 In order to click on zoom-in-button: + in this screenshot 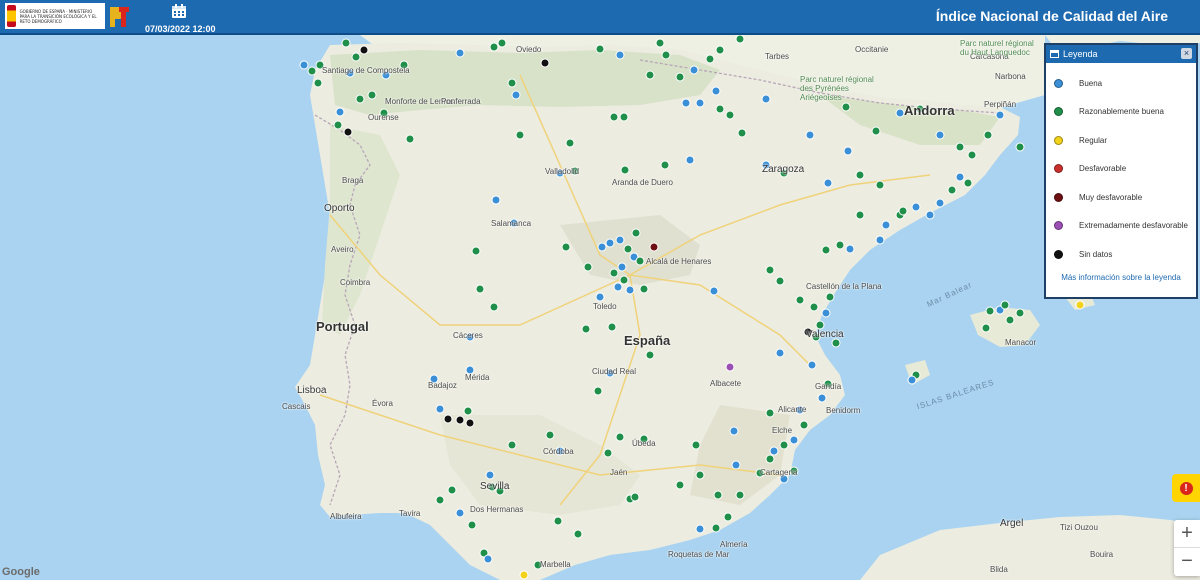, I will do `click(1187, 534)`.